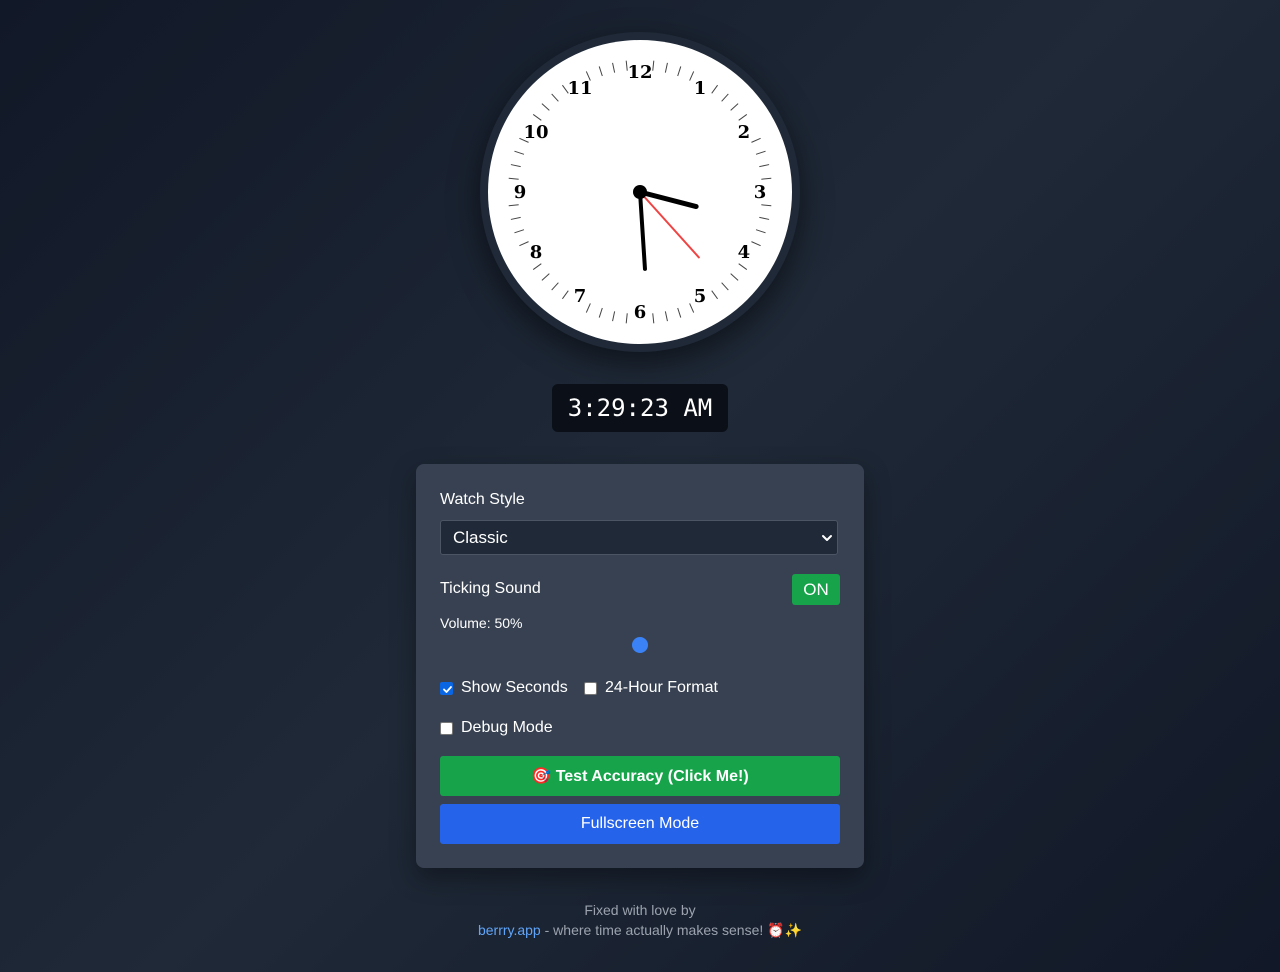  Describe the element at coordinates (744, 132) in the screenshot. I see `clock-number-2: 2` at that location.